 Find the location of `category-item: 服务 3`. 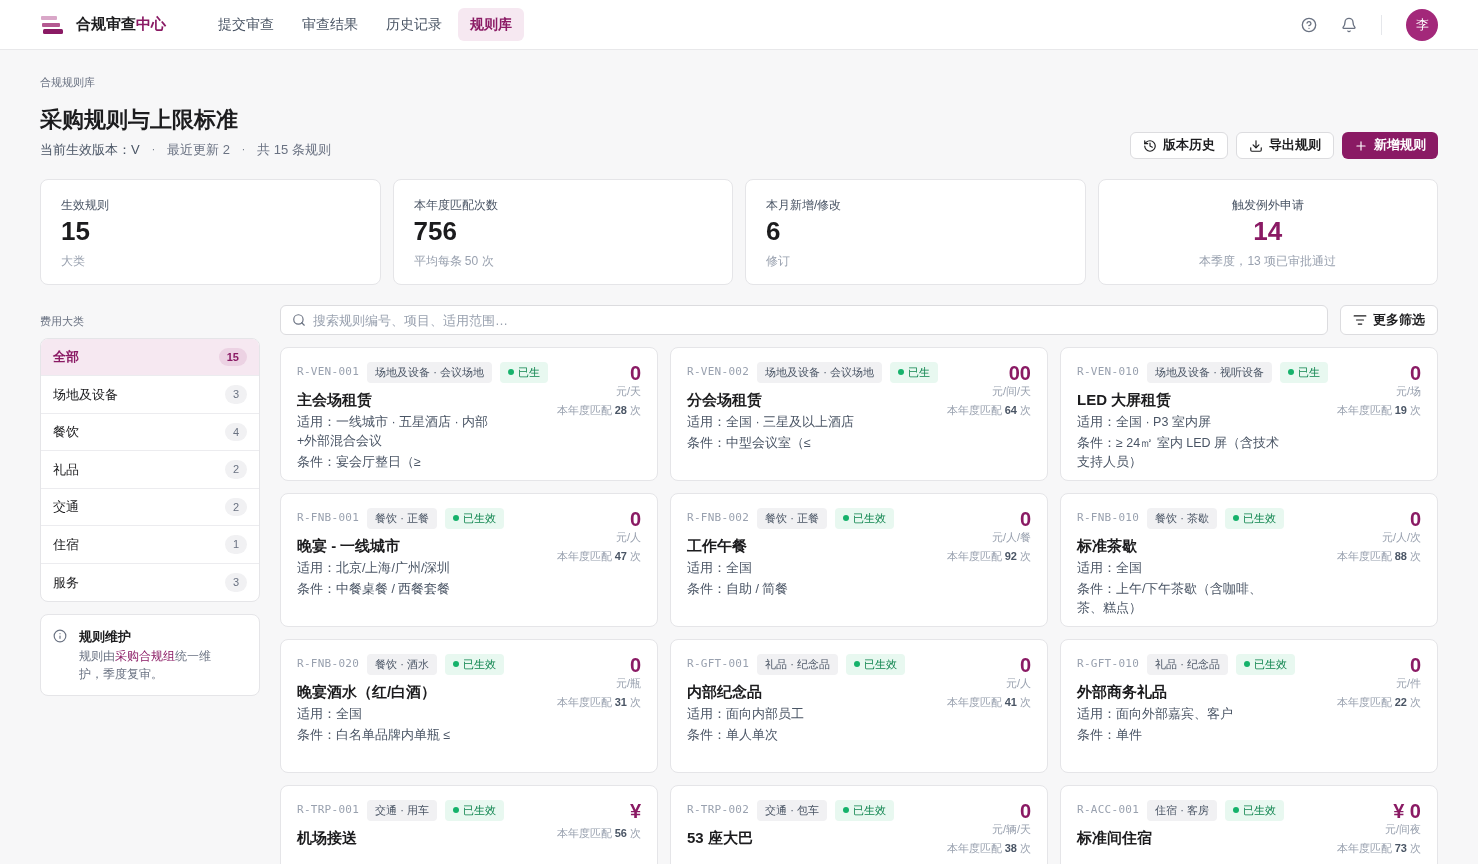

category-item: 服务 3 is located at coordinates (150, 582).